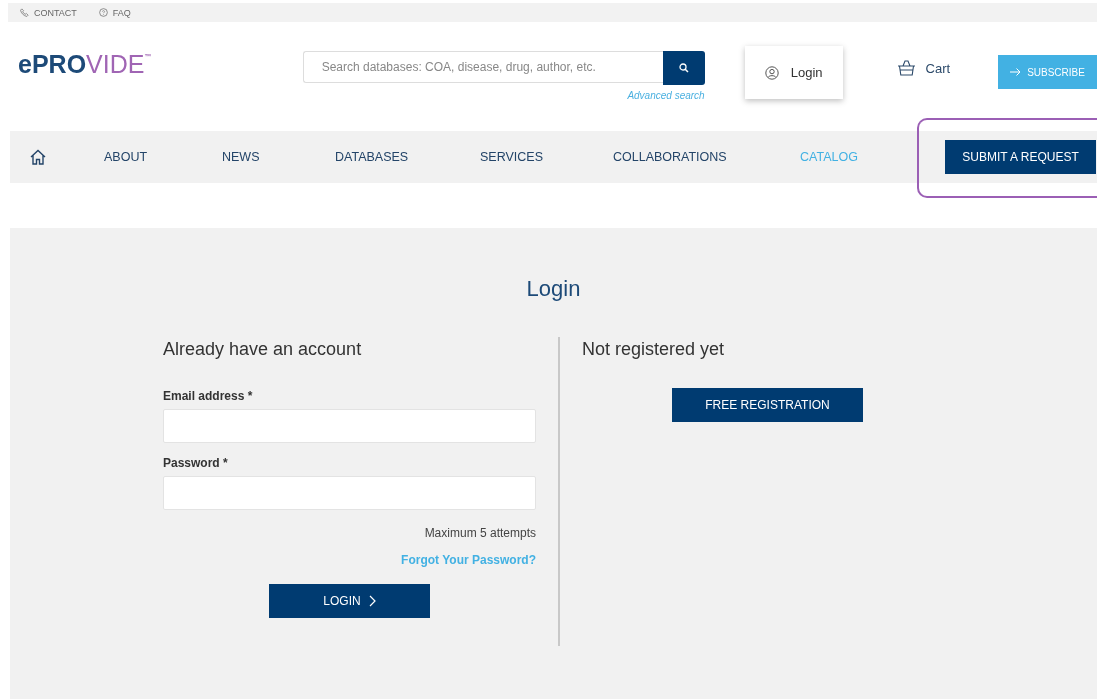  I want to click on free-registration-button: FREE REGISTRATION, so click(767, 405).